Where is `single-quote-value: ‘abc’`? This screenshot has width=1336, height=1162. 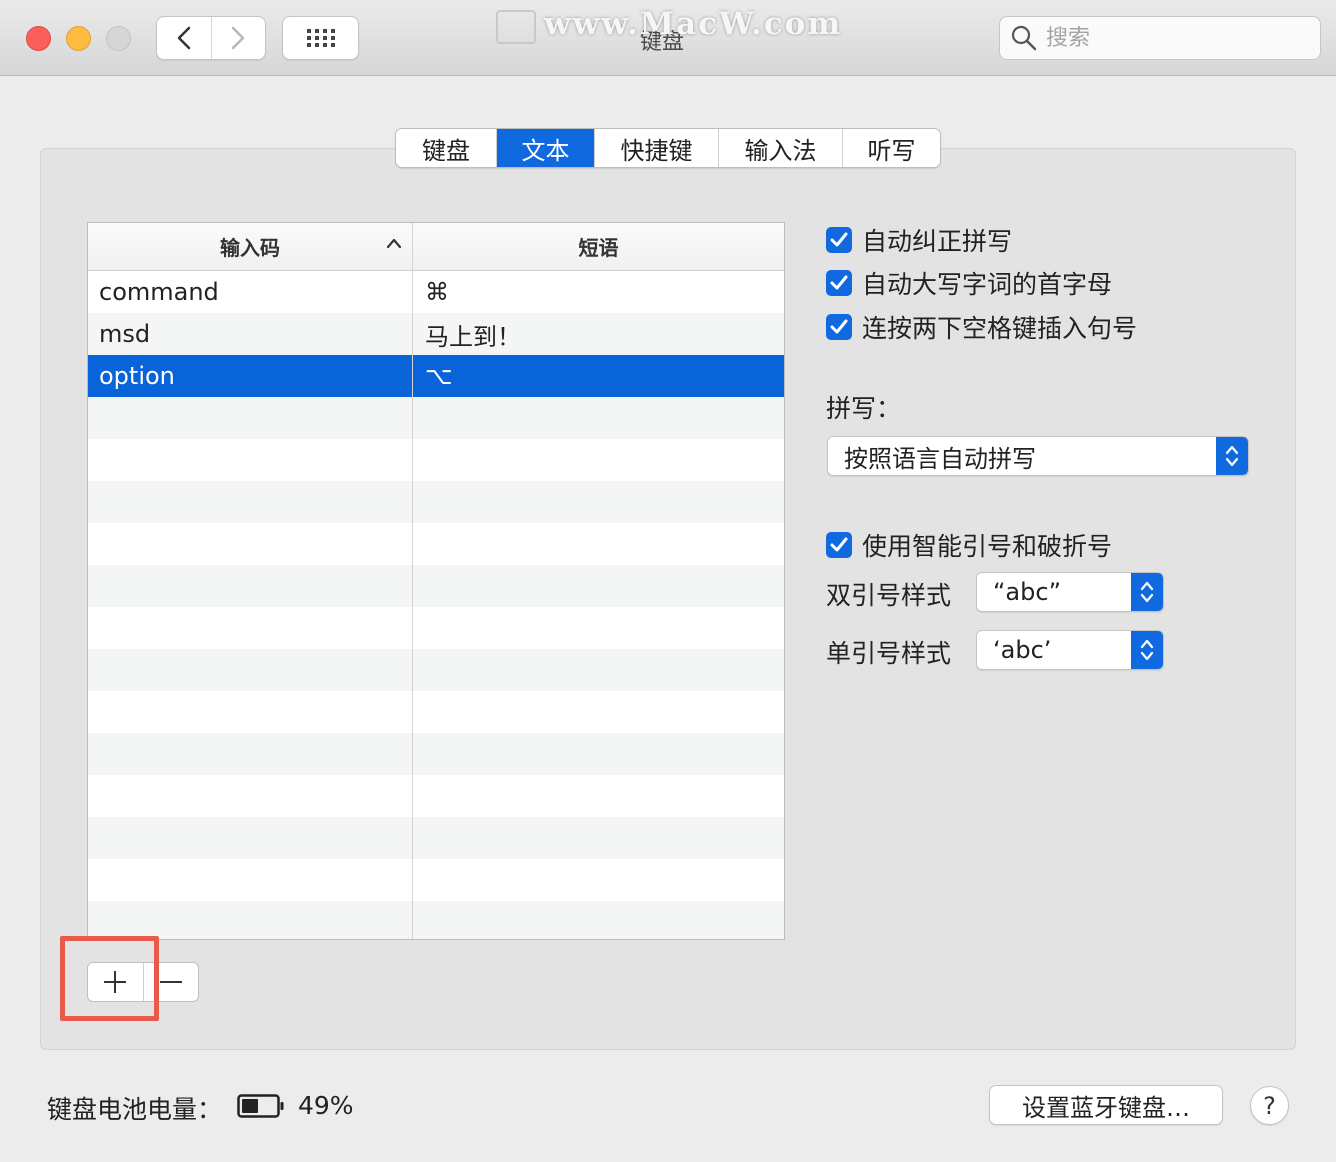
single-quote-value: ‘abc’ is located at coordinates (1022, 650).